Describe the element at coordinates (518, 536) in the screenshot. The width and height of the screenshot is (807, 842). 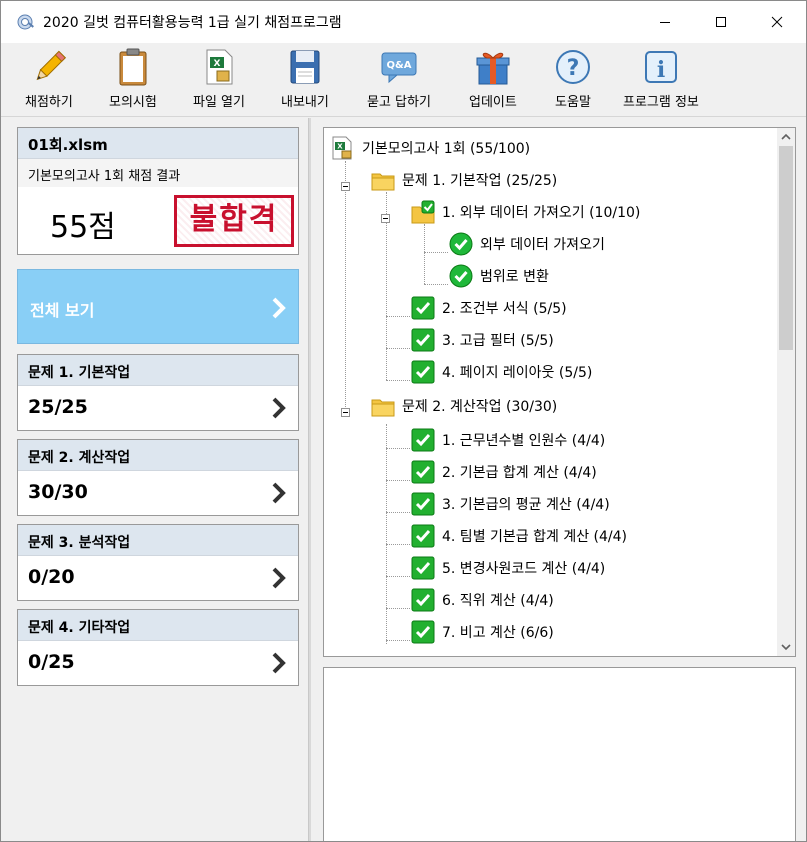
I see `tree-node-task: 4. 팀별 기본급 합계 계산 (4/4)` at that location.